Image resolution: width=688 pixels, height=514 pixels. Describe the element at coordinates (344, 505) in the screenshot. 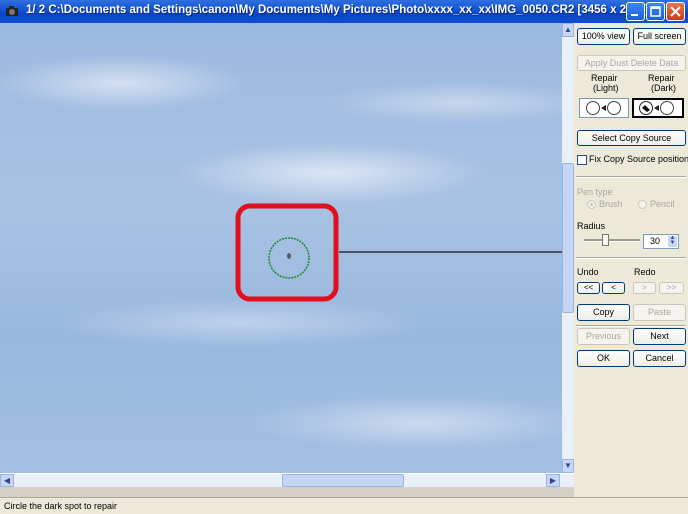

I see `status-bar: Circle the dark spot to repair` at that location.